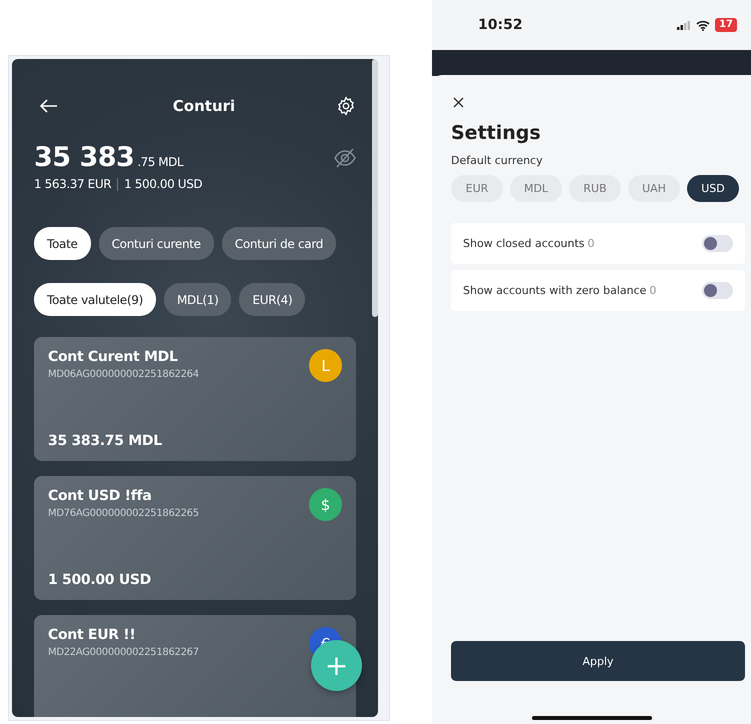 This screenshot has height=724, width=751. Describe the element at coordinates (95, 299) in the screenshot. I see `currency-filter-tab: Toate valutele(9)` at that location.